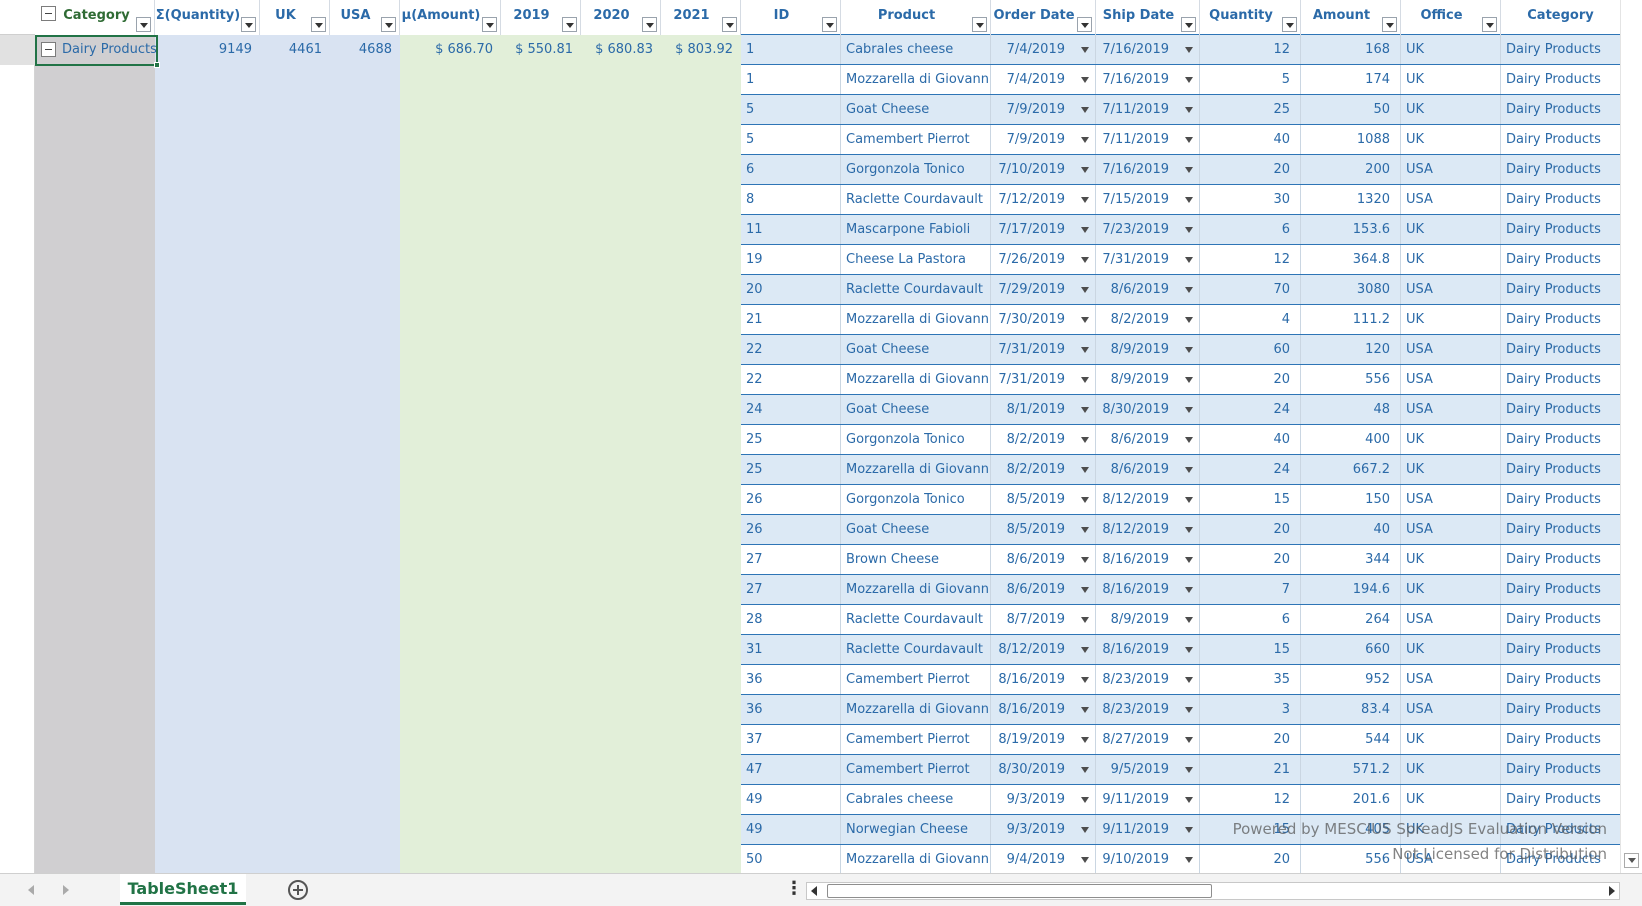  Describe the element at coordinates (66, 890) in the screenshot. I see `next-sheet-icon` at that location.